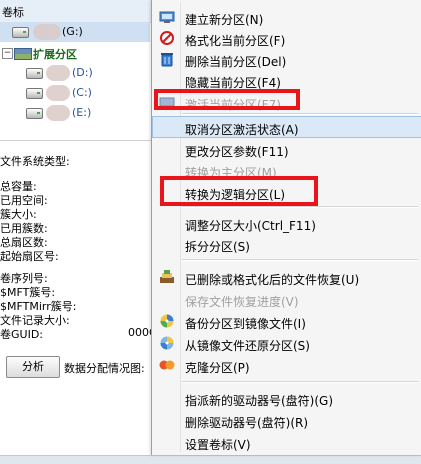 Image resolution: width=421 pixels, height=464 pixels. I want to click on menu-item-label: 格式化当前分区(F), so click(235, 41).